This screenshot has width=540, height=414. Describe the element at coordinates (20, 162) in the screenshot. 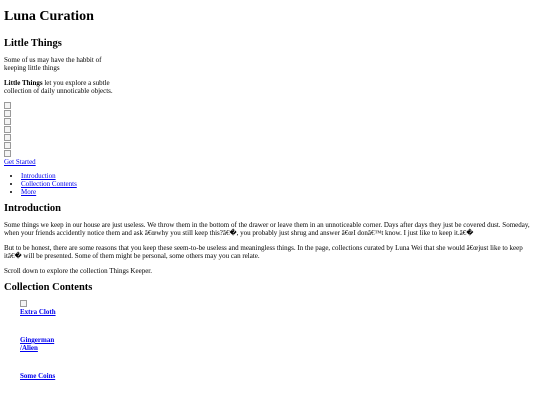

I see `get-started-link: Get Started` at that location.